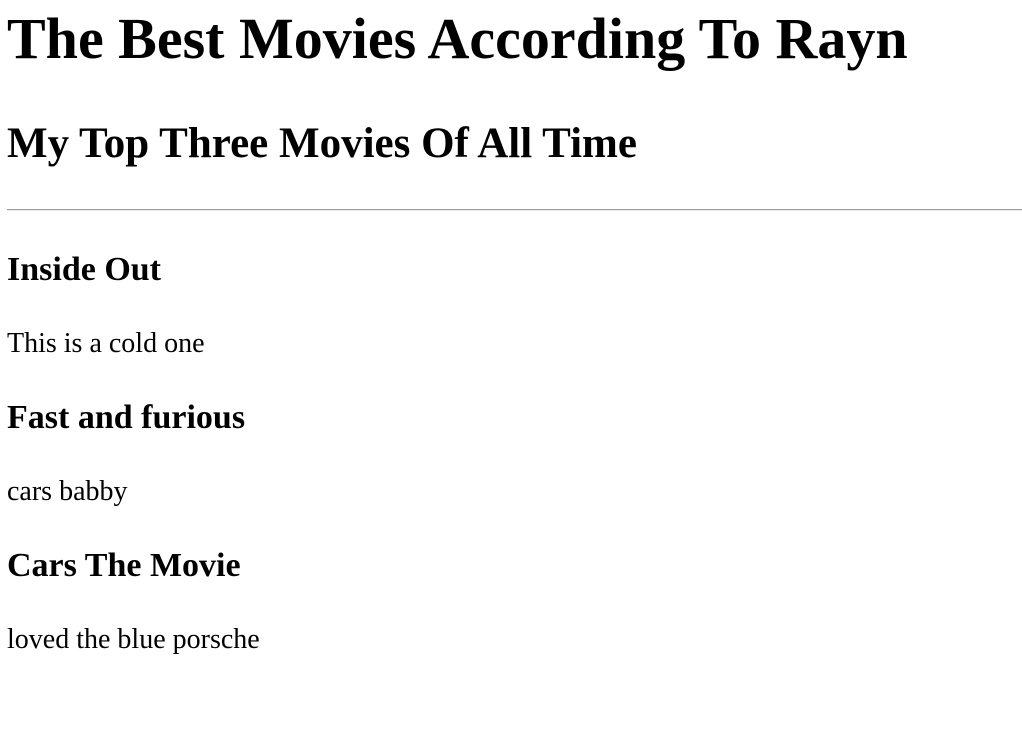 This screenshot has width=1022, height=738. Describe the element at coordinates (514, 210) in the screenshot. I see `divider` at that location.